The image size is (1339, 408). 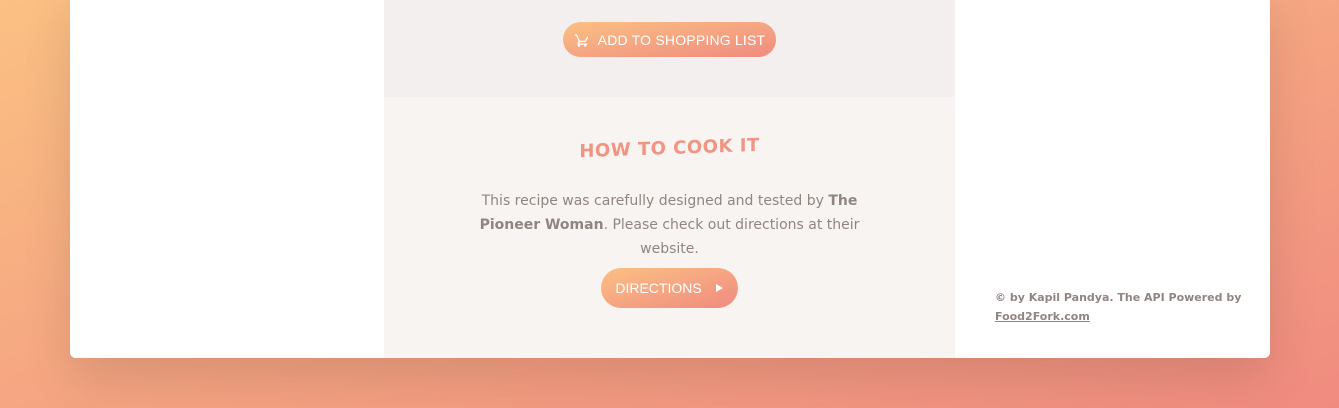 I want to click on directions-button-label: DIRECTIONS, so click(x=658, y=288).